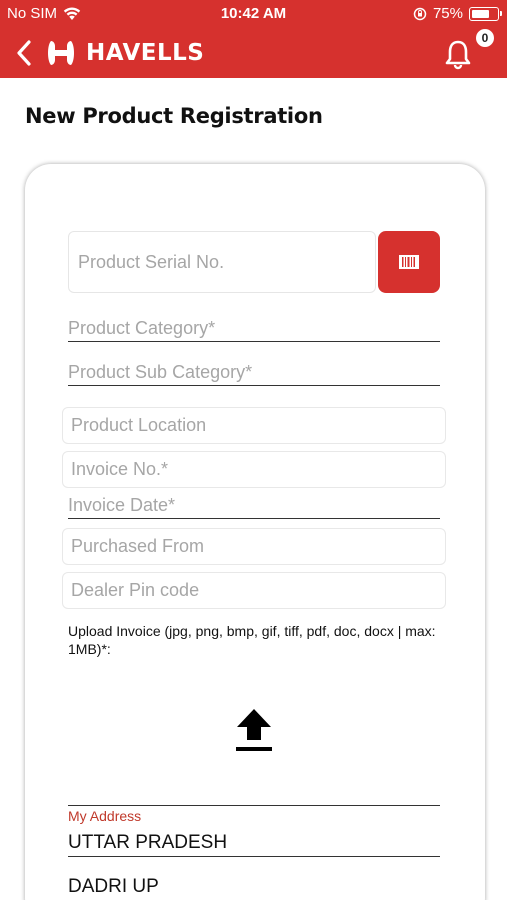 The image size is (507, 900). Describe the element at coordinates (61, 53) in the screenshot. I see `havells-logo-icon` at that location.